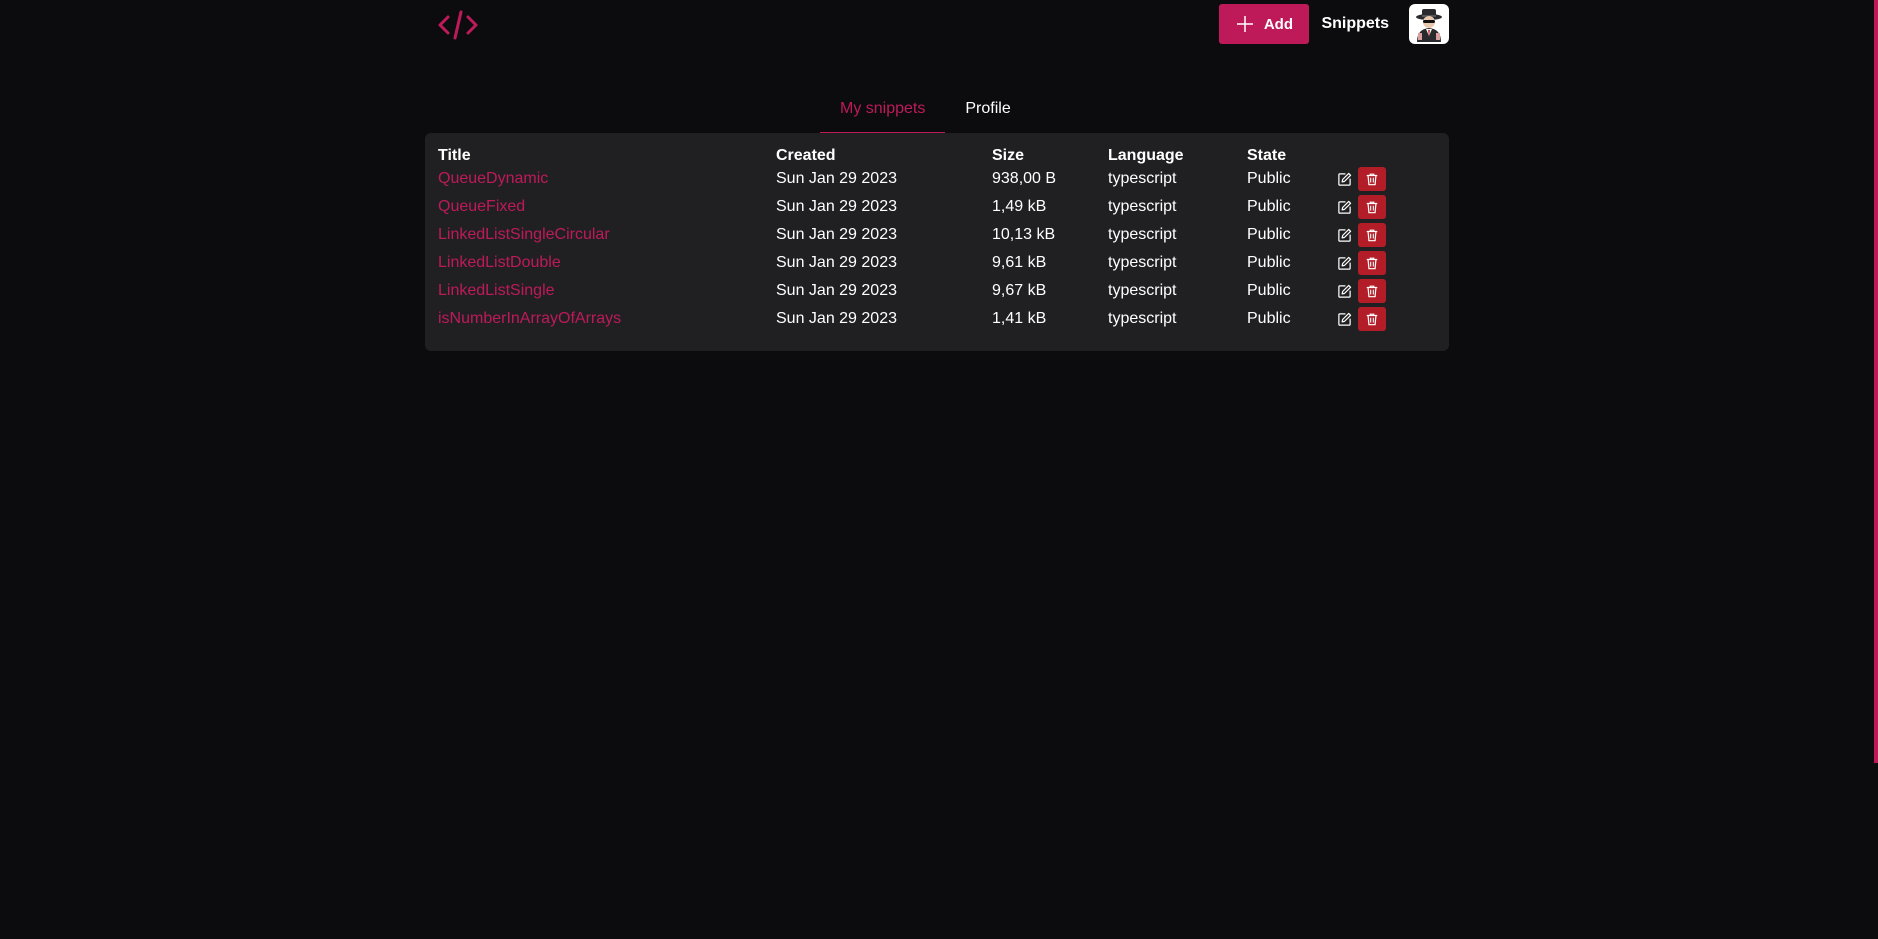 Image resolution: width=1878 pixels, height=939 pixels. What do you see at coordinates (529, 318) in the screenshot?
I see `snippet-title-link: isNumberInArrayOfArrays` at bounding box center [529, 318].